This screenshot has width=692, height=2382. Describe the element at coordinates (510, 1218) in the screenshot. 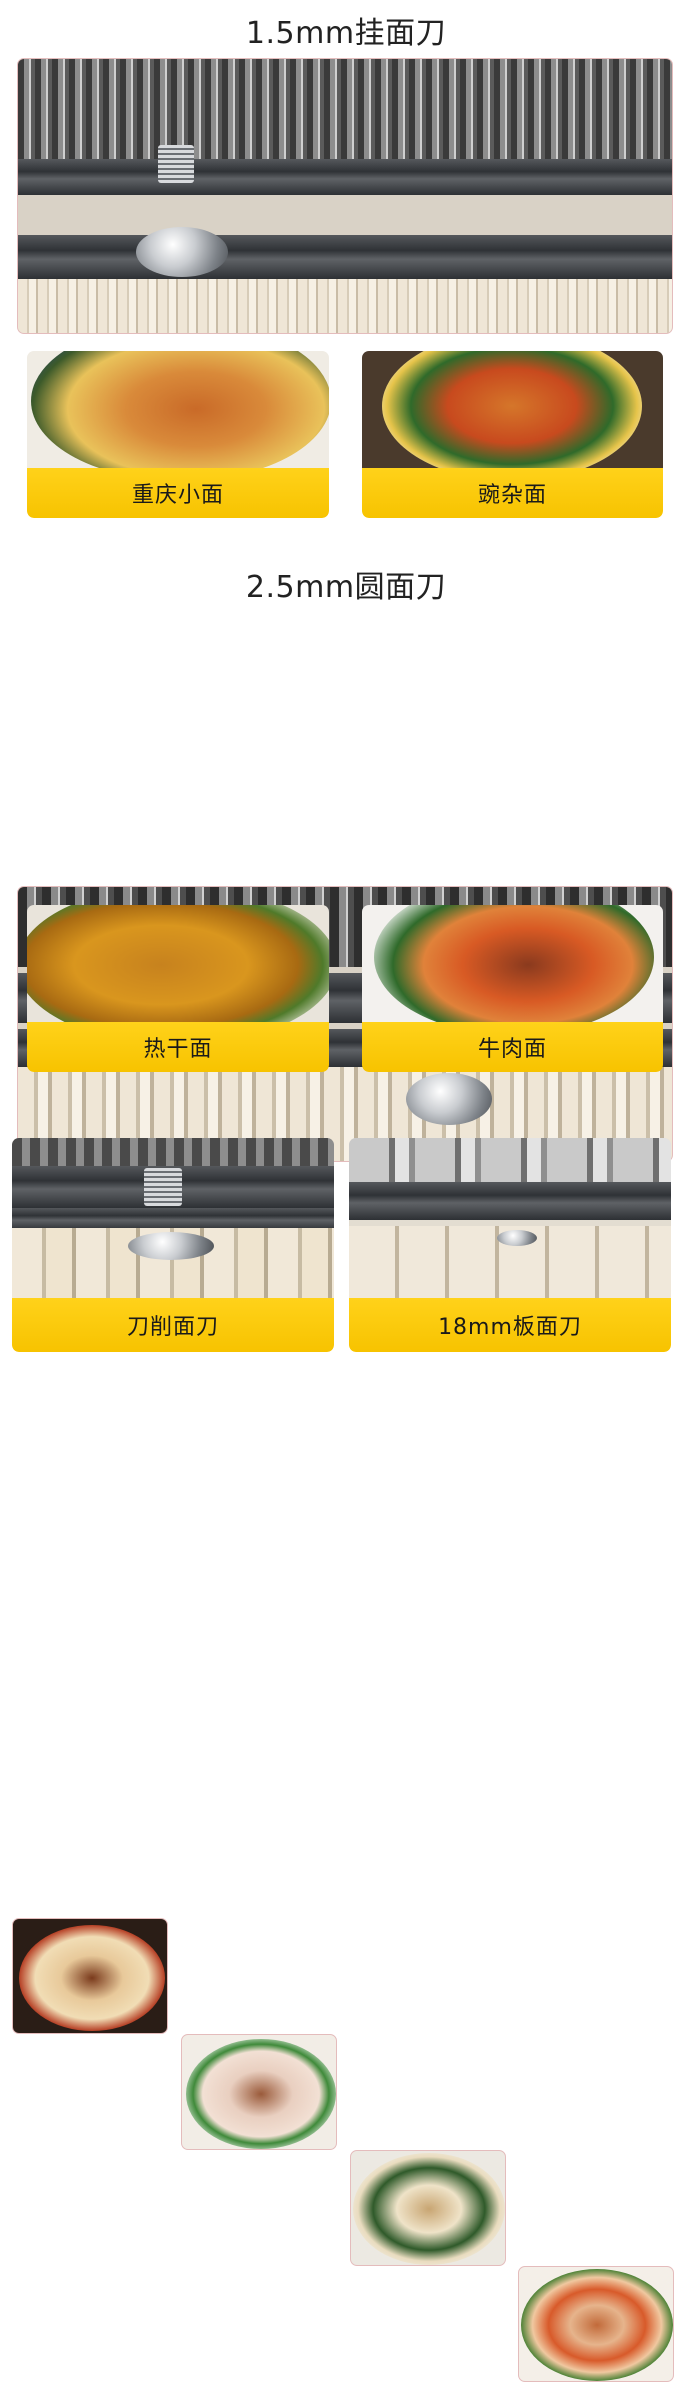

I see `blade-photo-banmian` at that location.